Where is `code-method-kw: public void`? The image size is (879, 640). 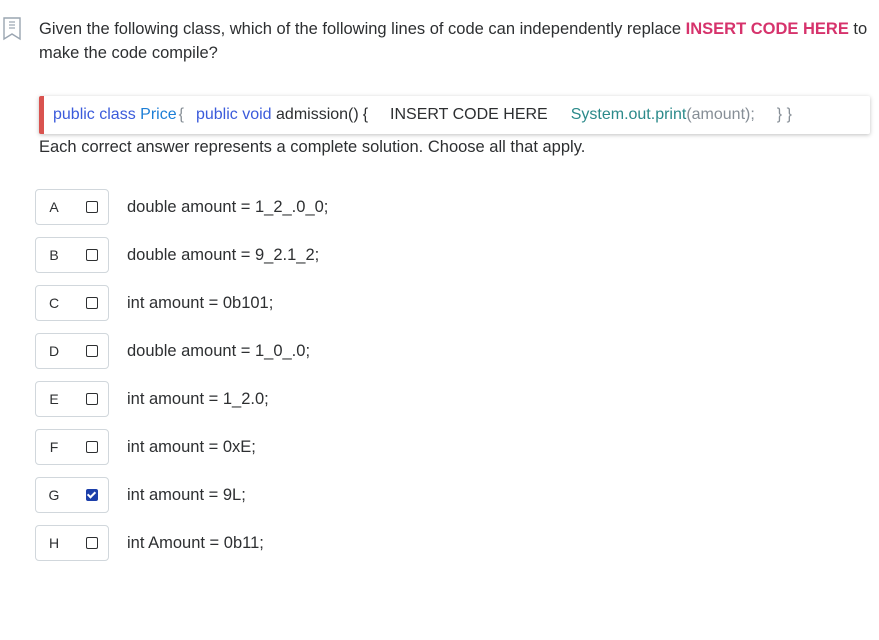
code-method-kw: public void is located at coordinates (233, 114).